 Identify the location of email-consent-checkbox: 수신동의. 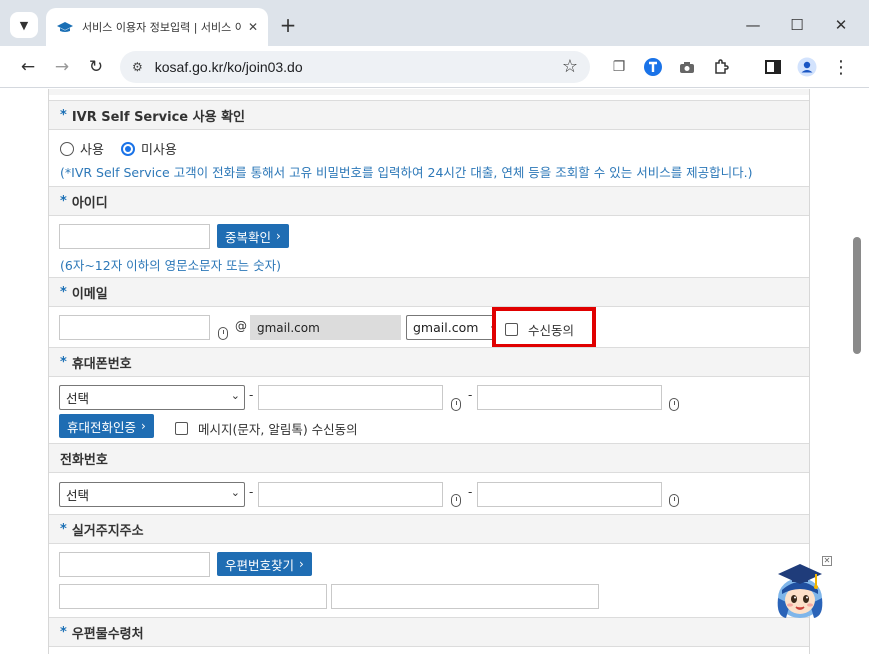
(539, 329).